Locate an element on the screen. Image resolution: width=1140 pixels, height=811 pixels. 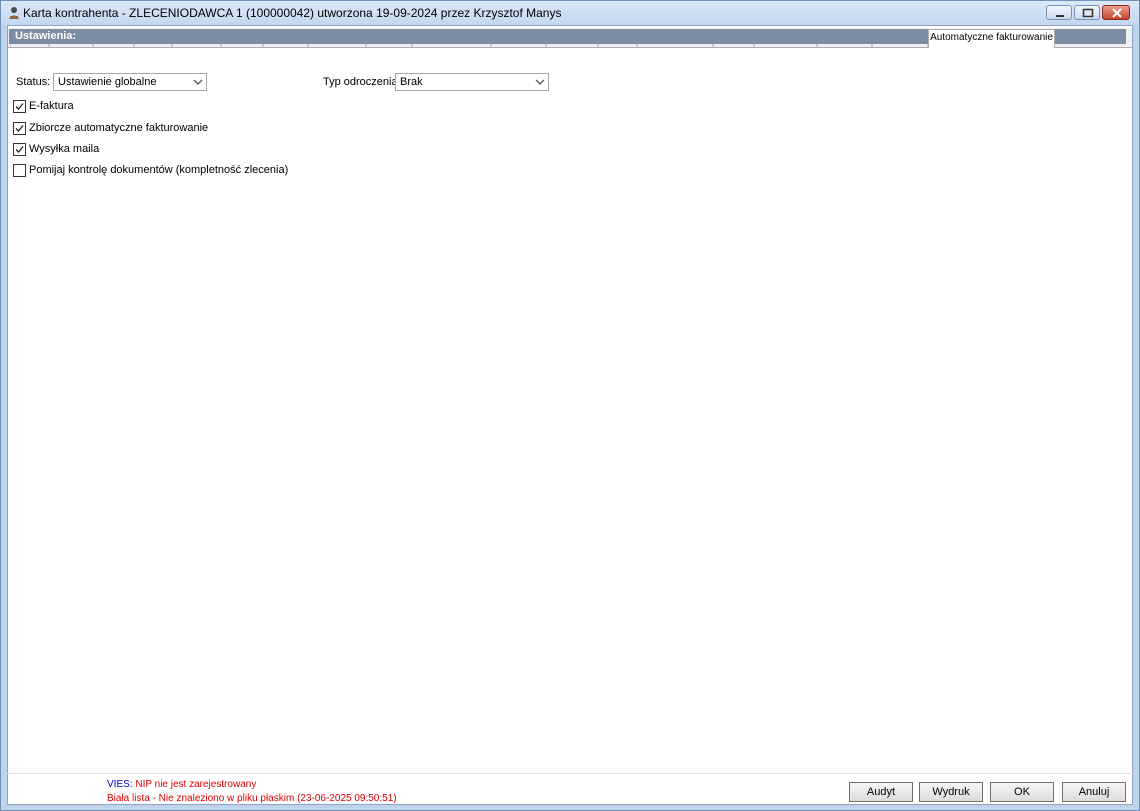
vies-status: VIES: NIP nie jest zarejestrowany is located at coordinates (181, 784).